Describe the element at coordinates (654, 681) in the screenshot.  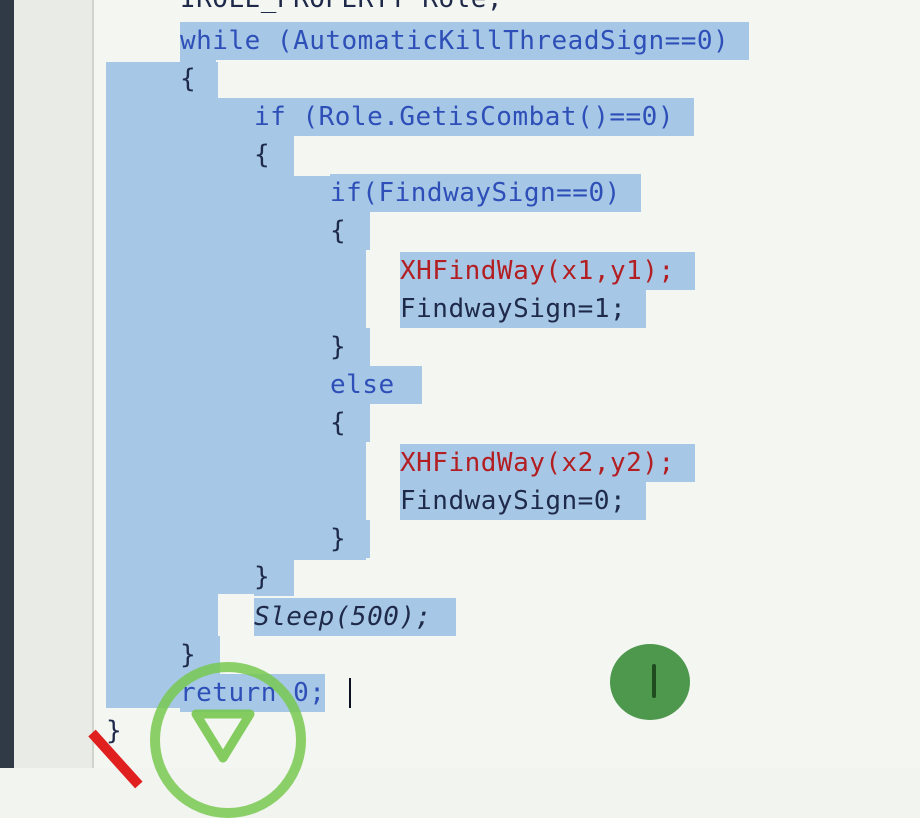
I see `ibeam-pointer-icon` at that location.